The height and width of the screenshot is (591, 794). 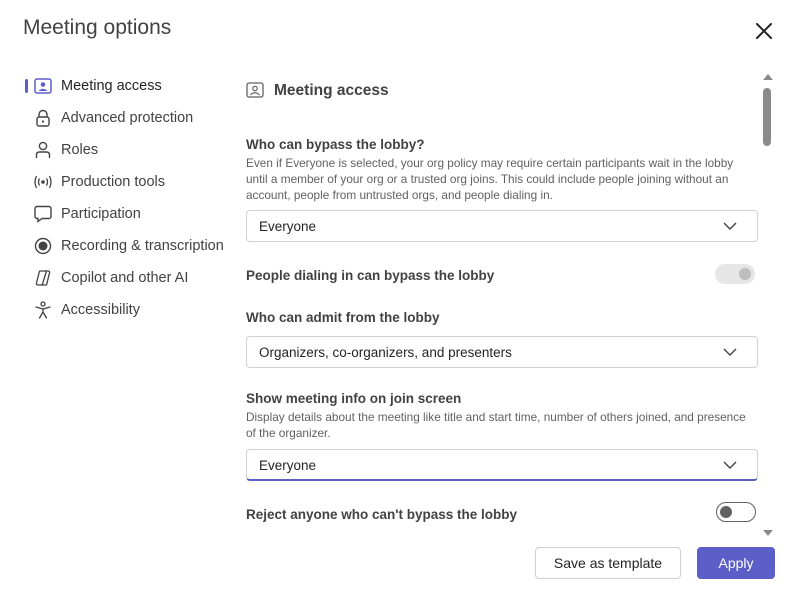 I want to click on nav-item-advanced-protection: Advanced protection, so click(x=129, y=118).